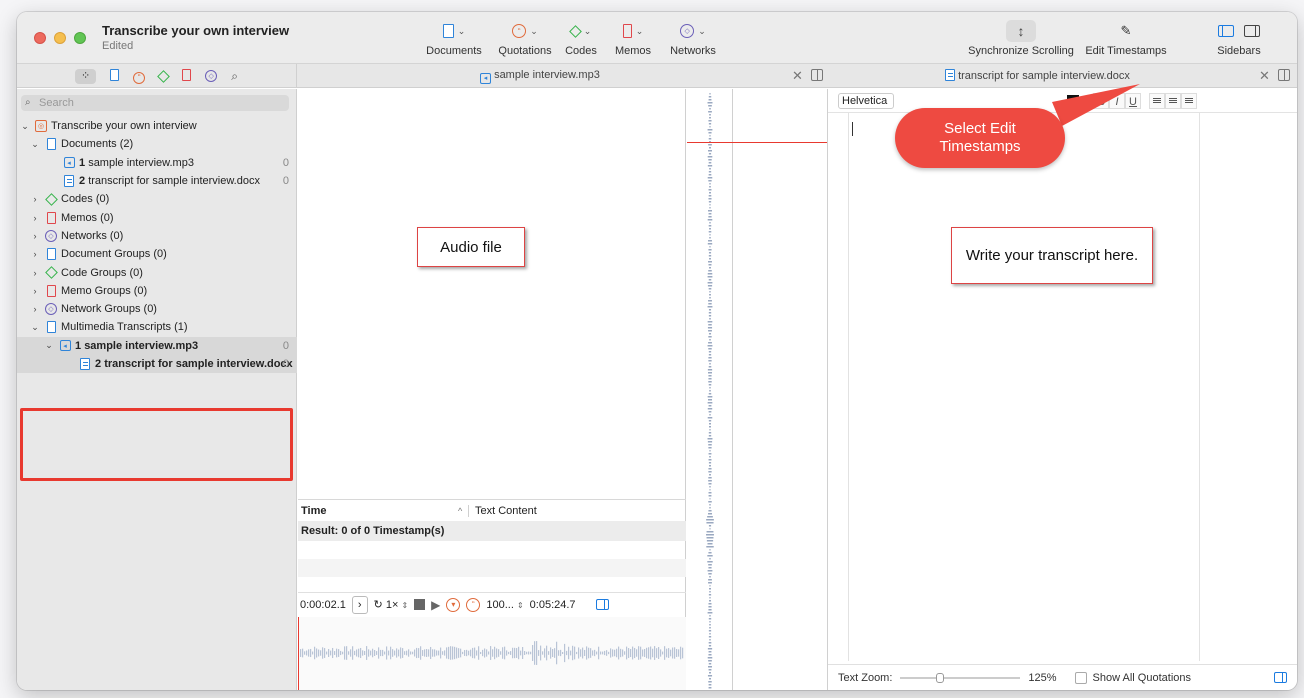 Image resolution: width=1304 pixels, height=698 pixels. I want to click on align-center-icon, so click(1173, 100).